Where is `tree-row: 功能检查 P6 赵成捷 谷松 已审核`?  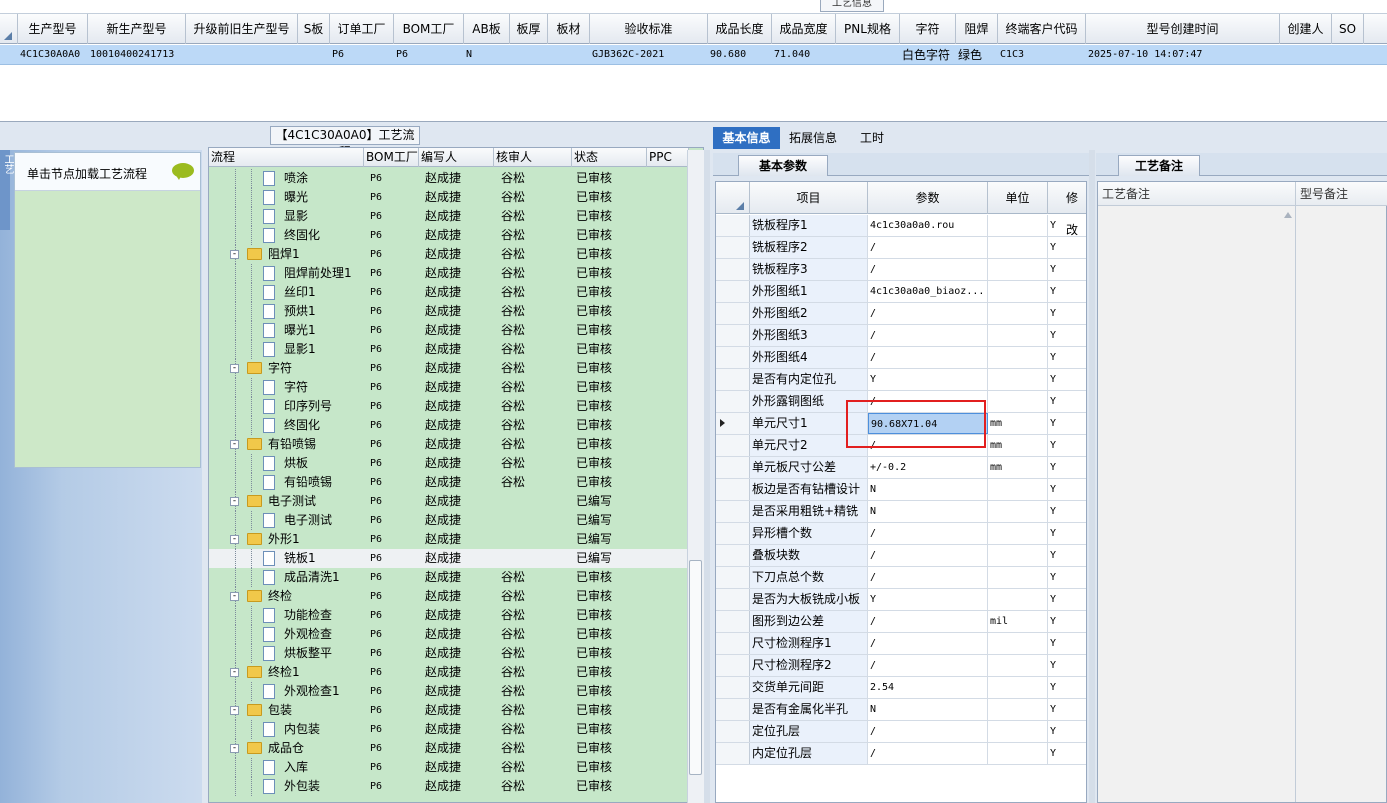
tree-row: 功能检查 P6 赵成捷 谷松 已审核 is located at coordinates (449, 615).